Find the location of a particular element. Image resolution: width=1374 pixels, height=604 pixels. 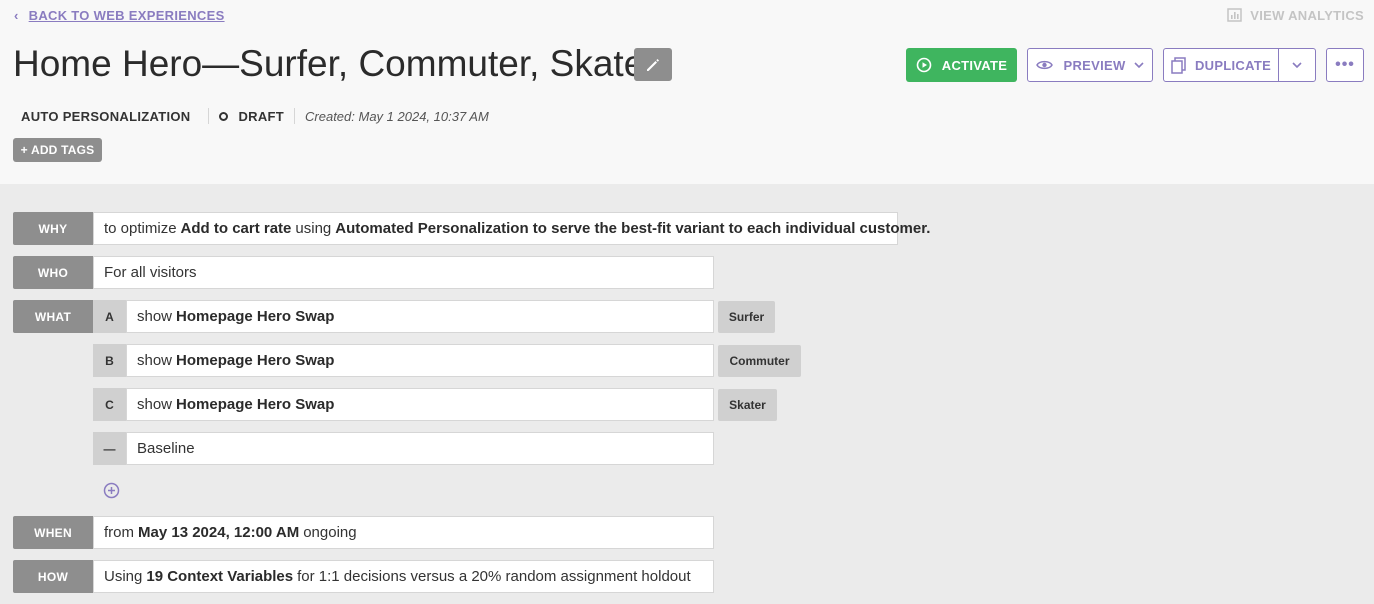

when-prefix: from is located at coordinates (119, 532).